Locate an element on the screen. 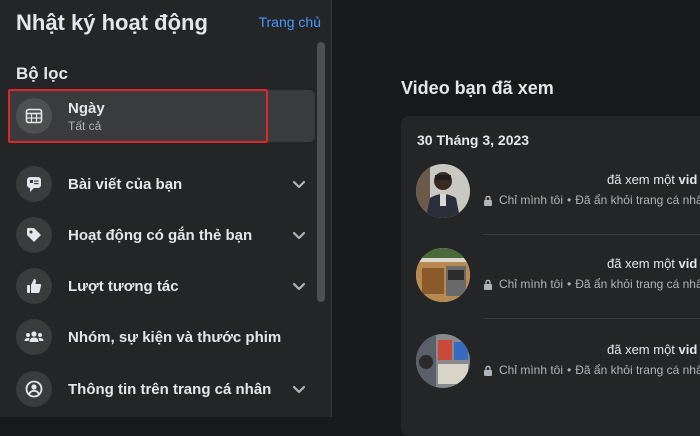  calendar-icon is located at coordinates (34, 116).